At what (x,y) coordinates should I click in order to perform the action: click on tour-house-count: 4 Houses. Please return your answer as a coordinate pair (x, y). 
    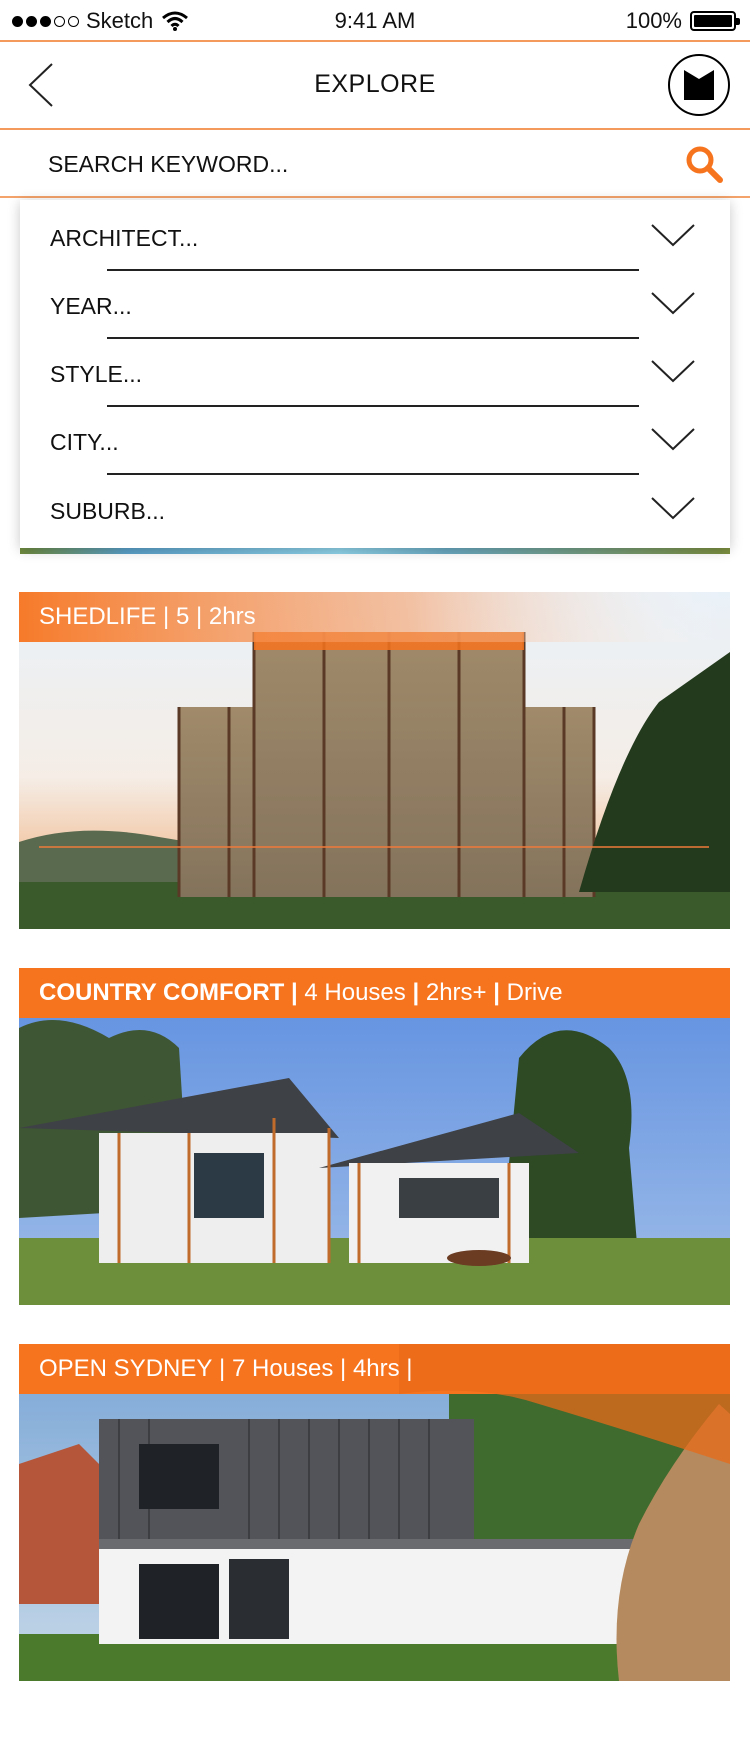
    Looking at the image, I should click on (355, 992).